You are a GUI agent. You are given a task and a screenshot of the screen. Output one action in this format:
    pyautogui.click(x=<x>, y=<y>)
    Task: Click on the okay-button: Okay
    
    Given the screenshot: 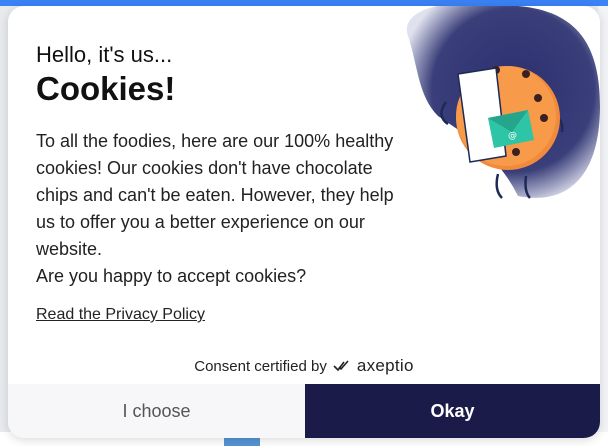 What is the action you would take?
    pyautogui.click(x=452, y=411)
    